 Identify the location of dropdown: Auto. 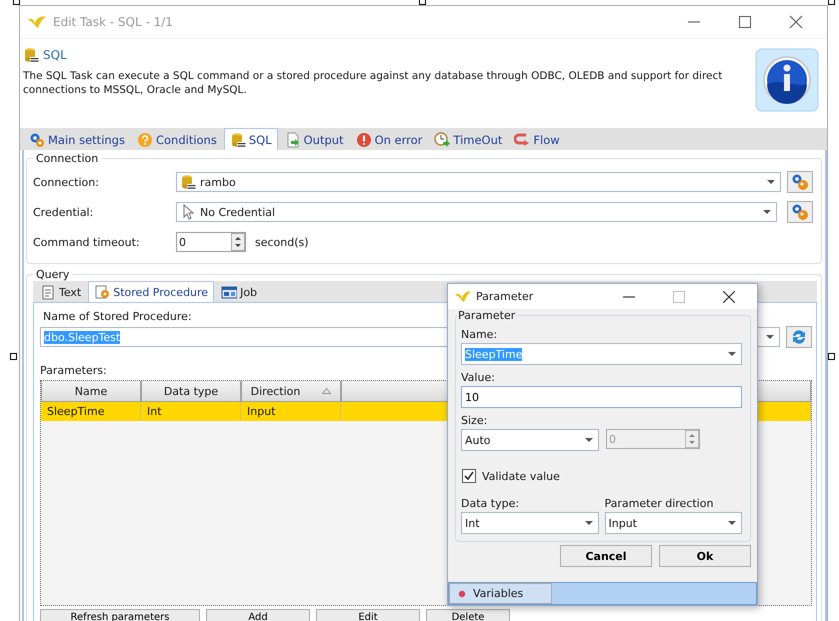
(530, 440).